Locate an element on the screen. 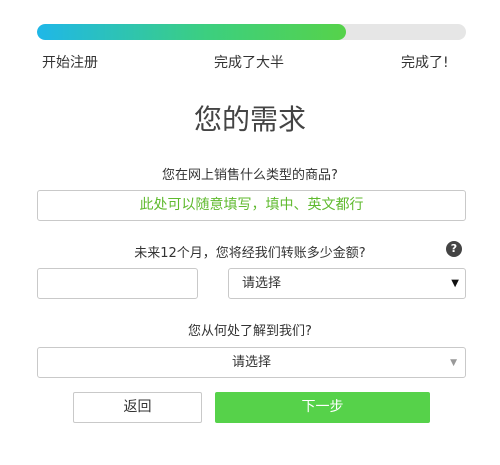  product-type-input: 此处可以随意填写，填中、英文都行 is located at coordinates (251, 205).